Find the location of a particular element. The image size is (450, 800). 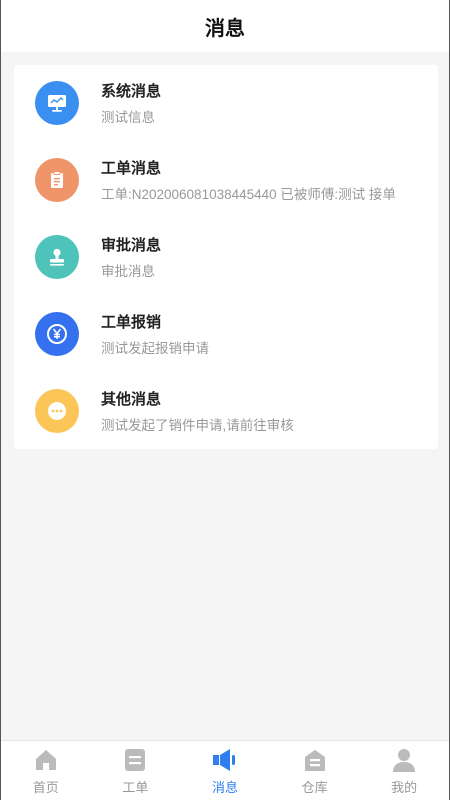

warehouse-icon is located at coordinates (315, 760).